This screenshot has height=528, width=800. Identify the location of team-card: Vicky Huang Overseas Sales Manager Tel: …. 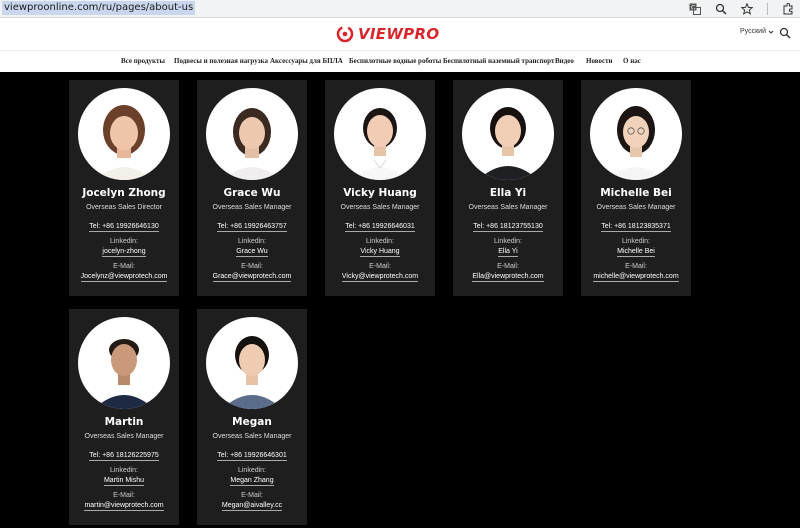
(380, 188).